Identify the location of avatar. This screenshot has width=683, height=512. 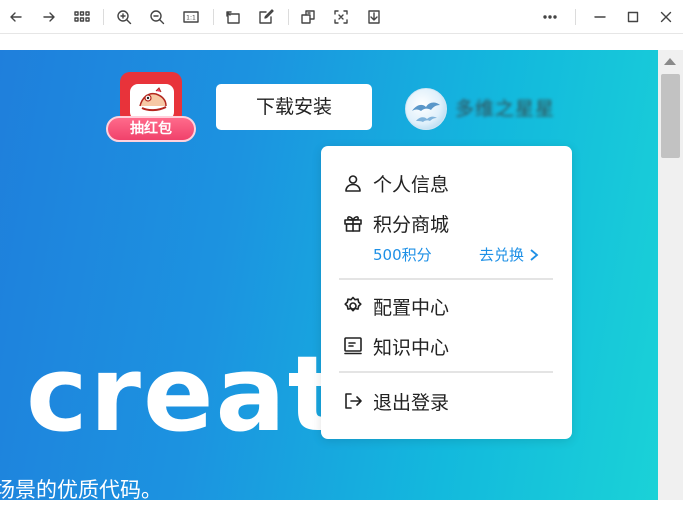
(426, 109).